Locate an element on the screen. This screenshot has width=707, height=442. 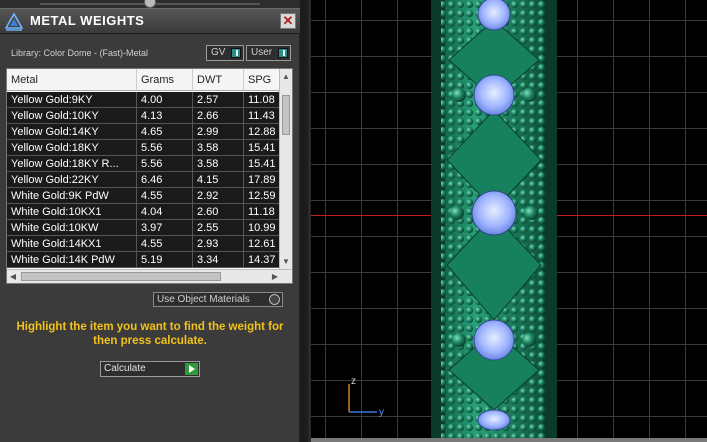
panel-slider-strip is located at coordinates (150, 4).